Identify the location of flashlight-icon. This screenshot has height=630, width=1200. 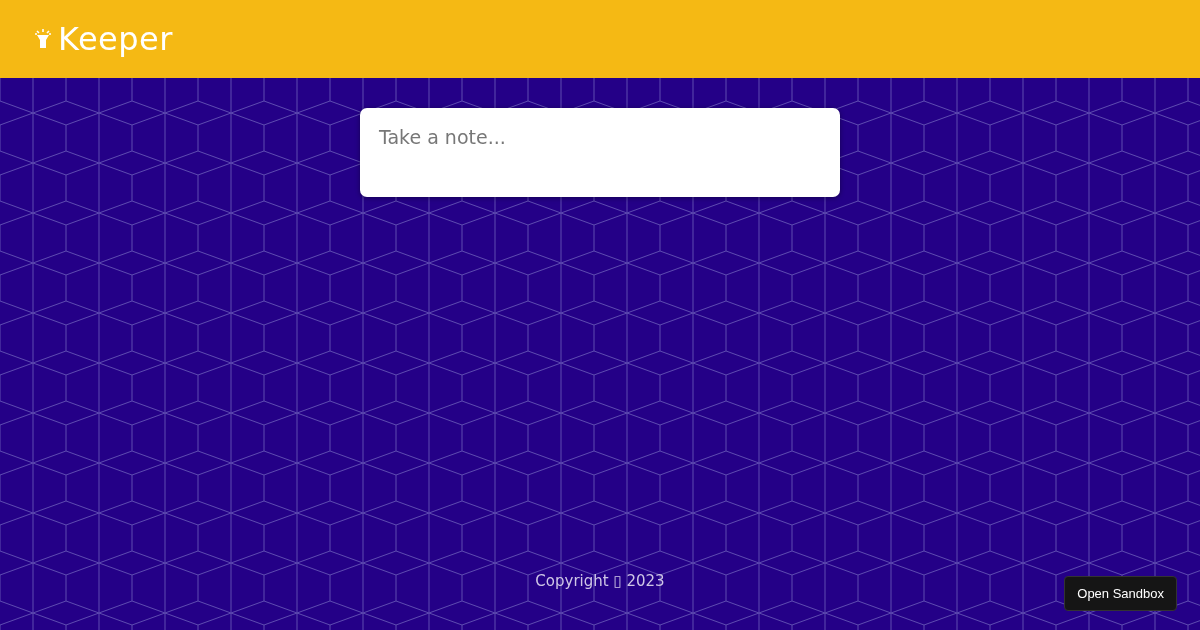
(43, 39).